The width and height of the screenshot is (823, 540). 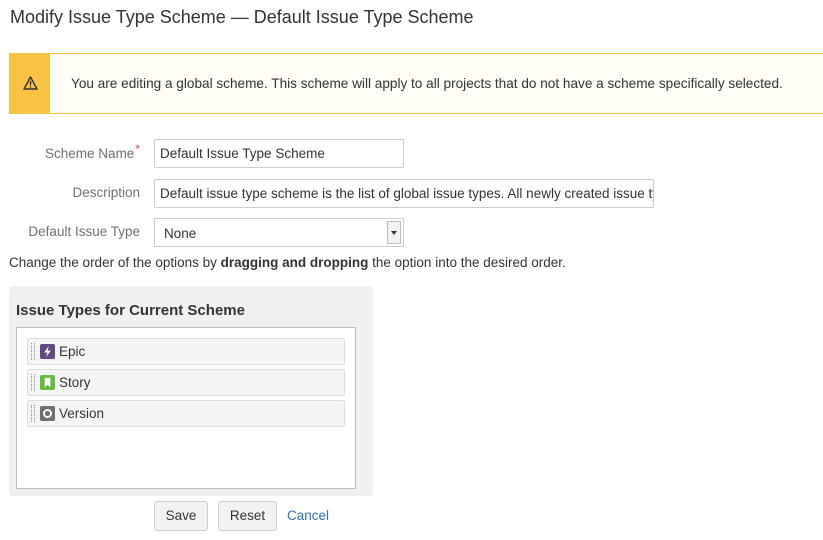 I want to click on issue-type-label: Epic, so click(x=72, y=351).